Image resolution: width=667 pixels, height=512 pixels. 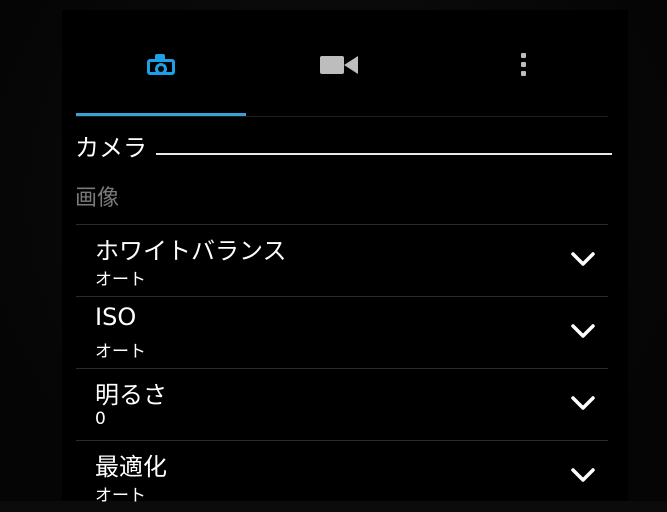 What do you see at coordinates (342, 116) in the screenshot?
I see `tabs-divider` at bounding box center [342, 116].